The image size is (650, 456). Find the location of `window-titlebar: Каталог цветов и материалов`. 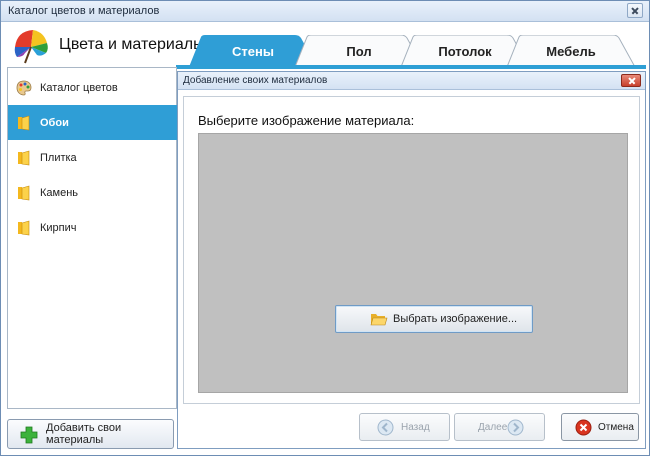

window-titlebar: Каталог цветов и материалов is located at coordinates (325, 11).